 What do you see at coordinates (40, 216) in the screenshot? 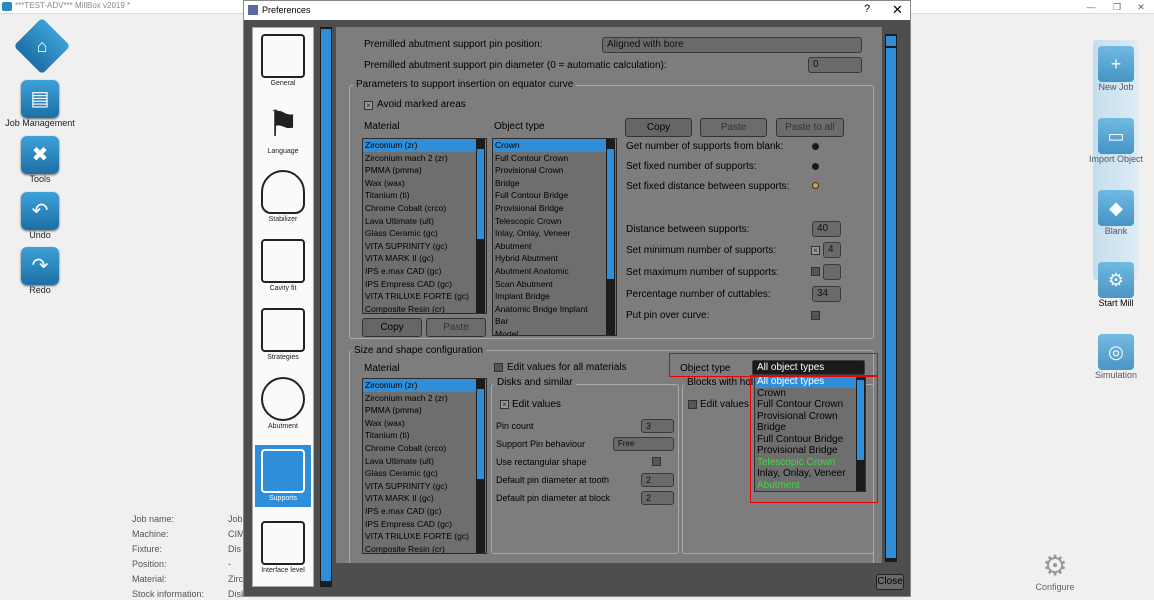
I see `undo-button: ↶ Undo` at bounding box center [40, 216].